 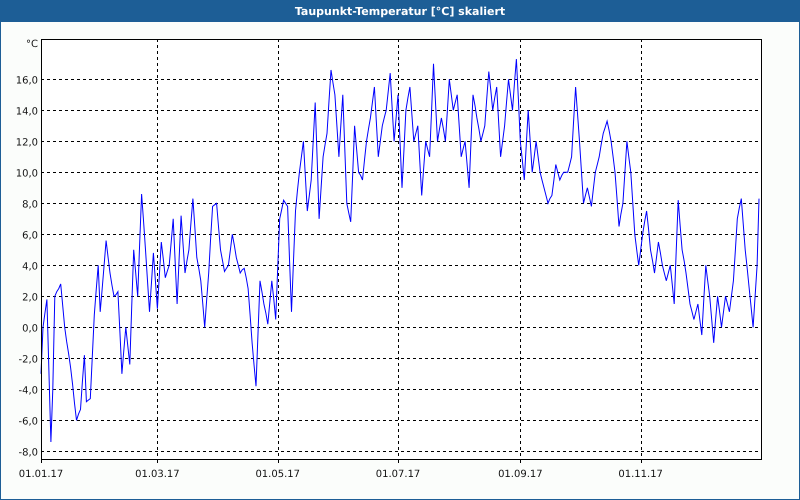 What do you see at coordinates (27, 80) in the screenshot?
I see `y-tick-label: 16,0` at bounding box center [27, 80].